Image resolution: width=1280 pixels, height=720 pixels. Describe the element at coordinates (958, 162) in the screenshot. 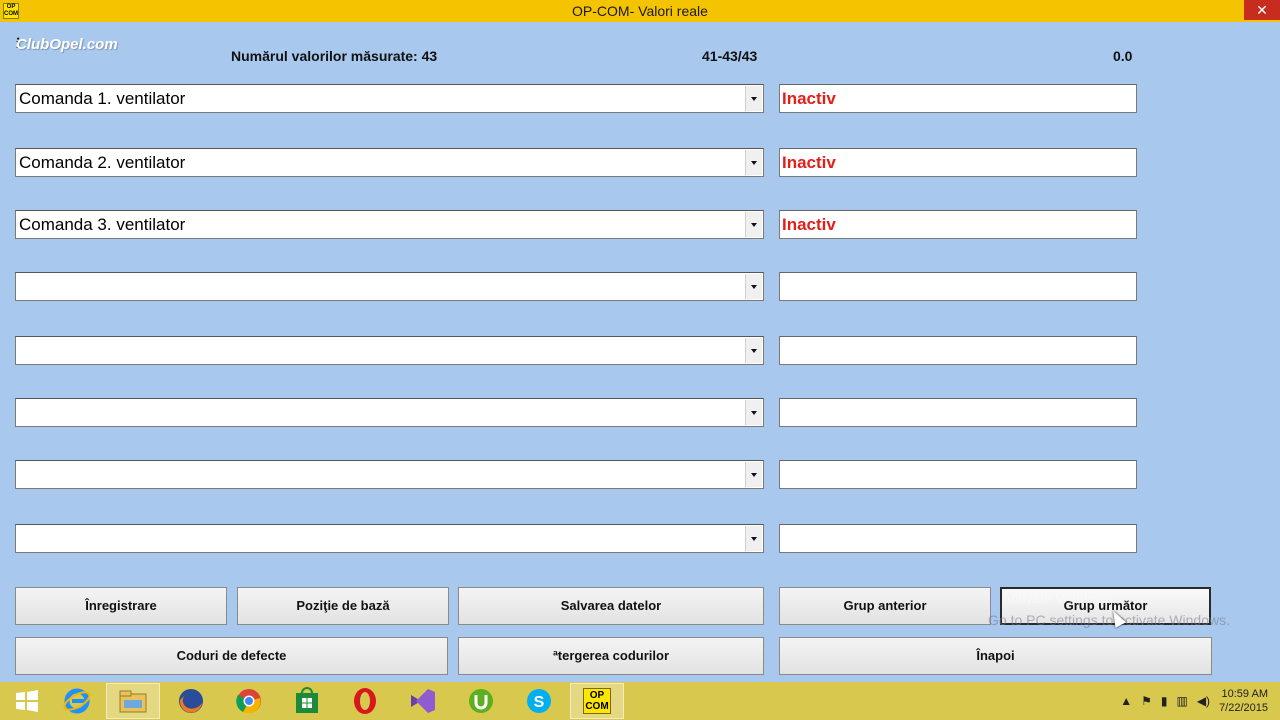

I see `parameter-value-2: Inactiv` at that location.